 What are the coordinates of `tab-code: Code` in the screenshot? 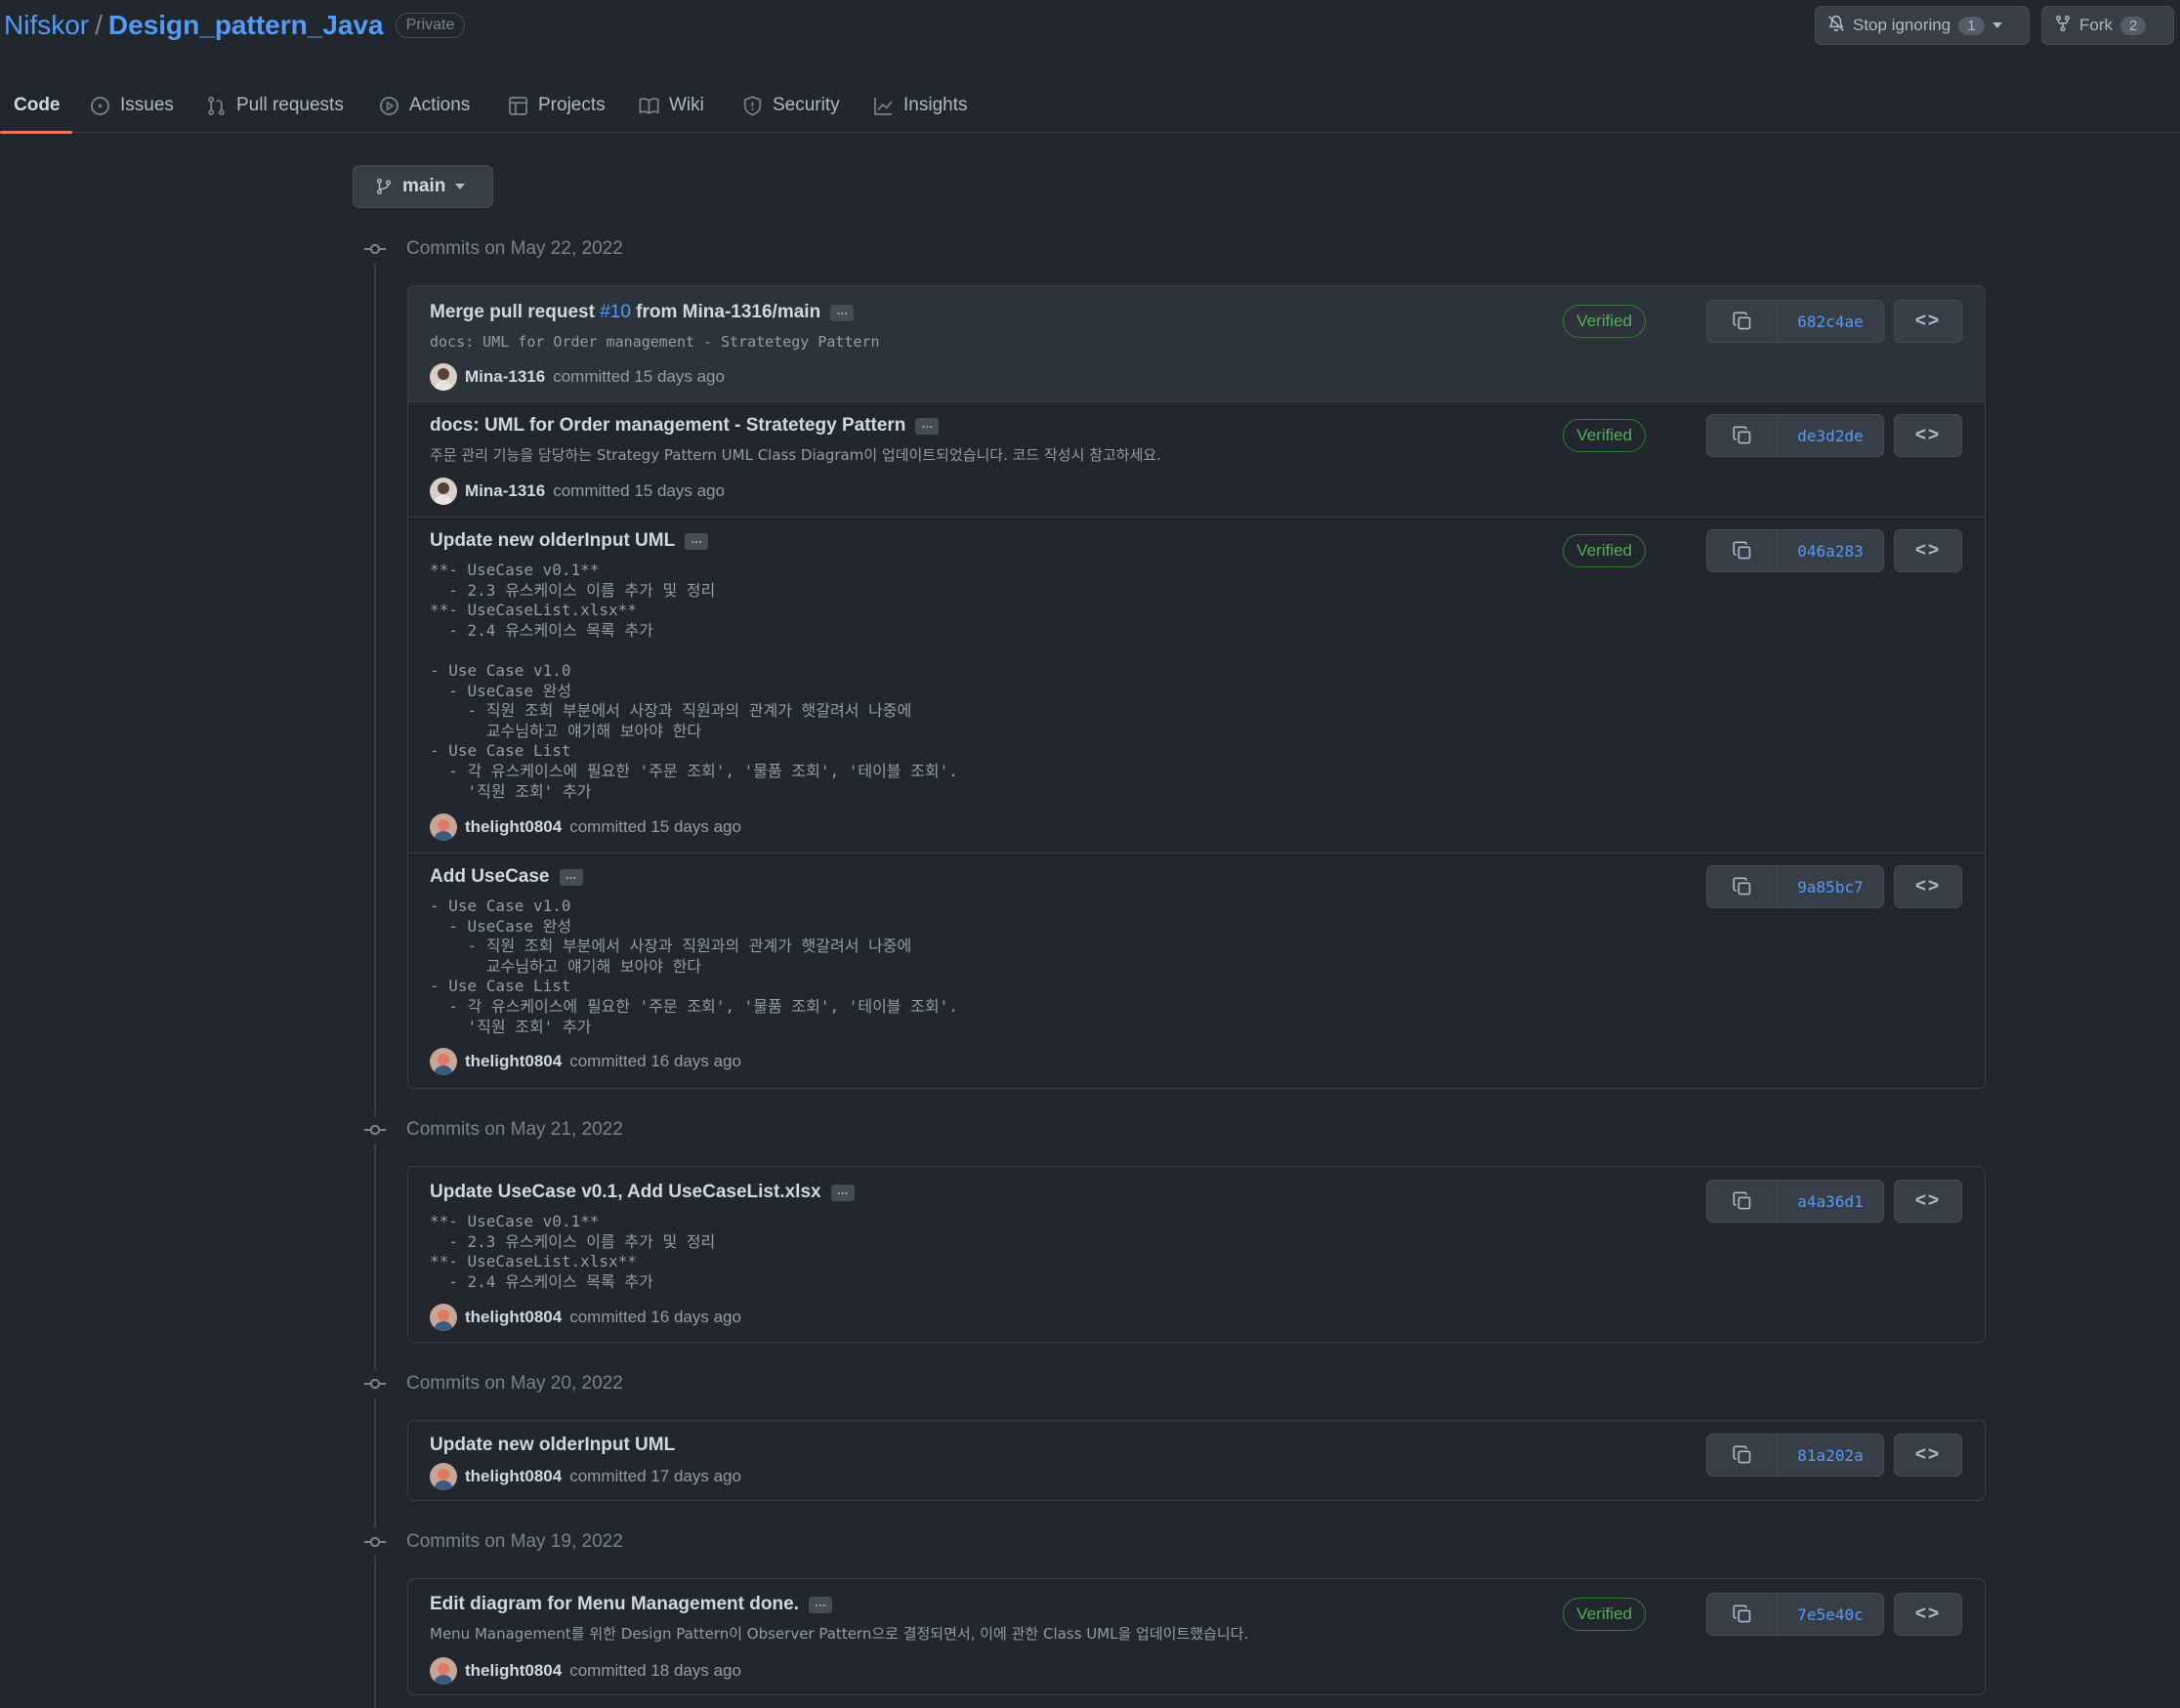 It's located at (35, 106).